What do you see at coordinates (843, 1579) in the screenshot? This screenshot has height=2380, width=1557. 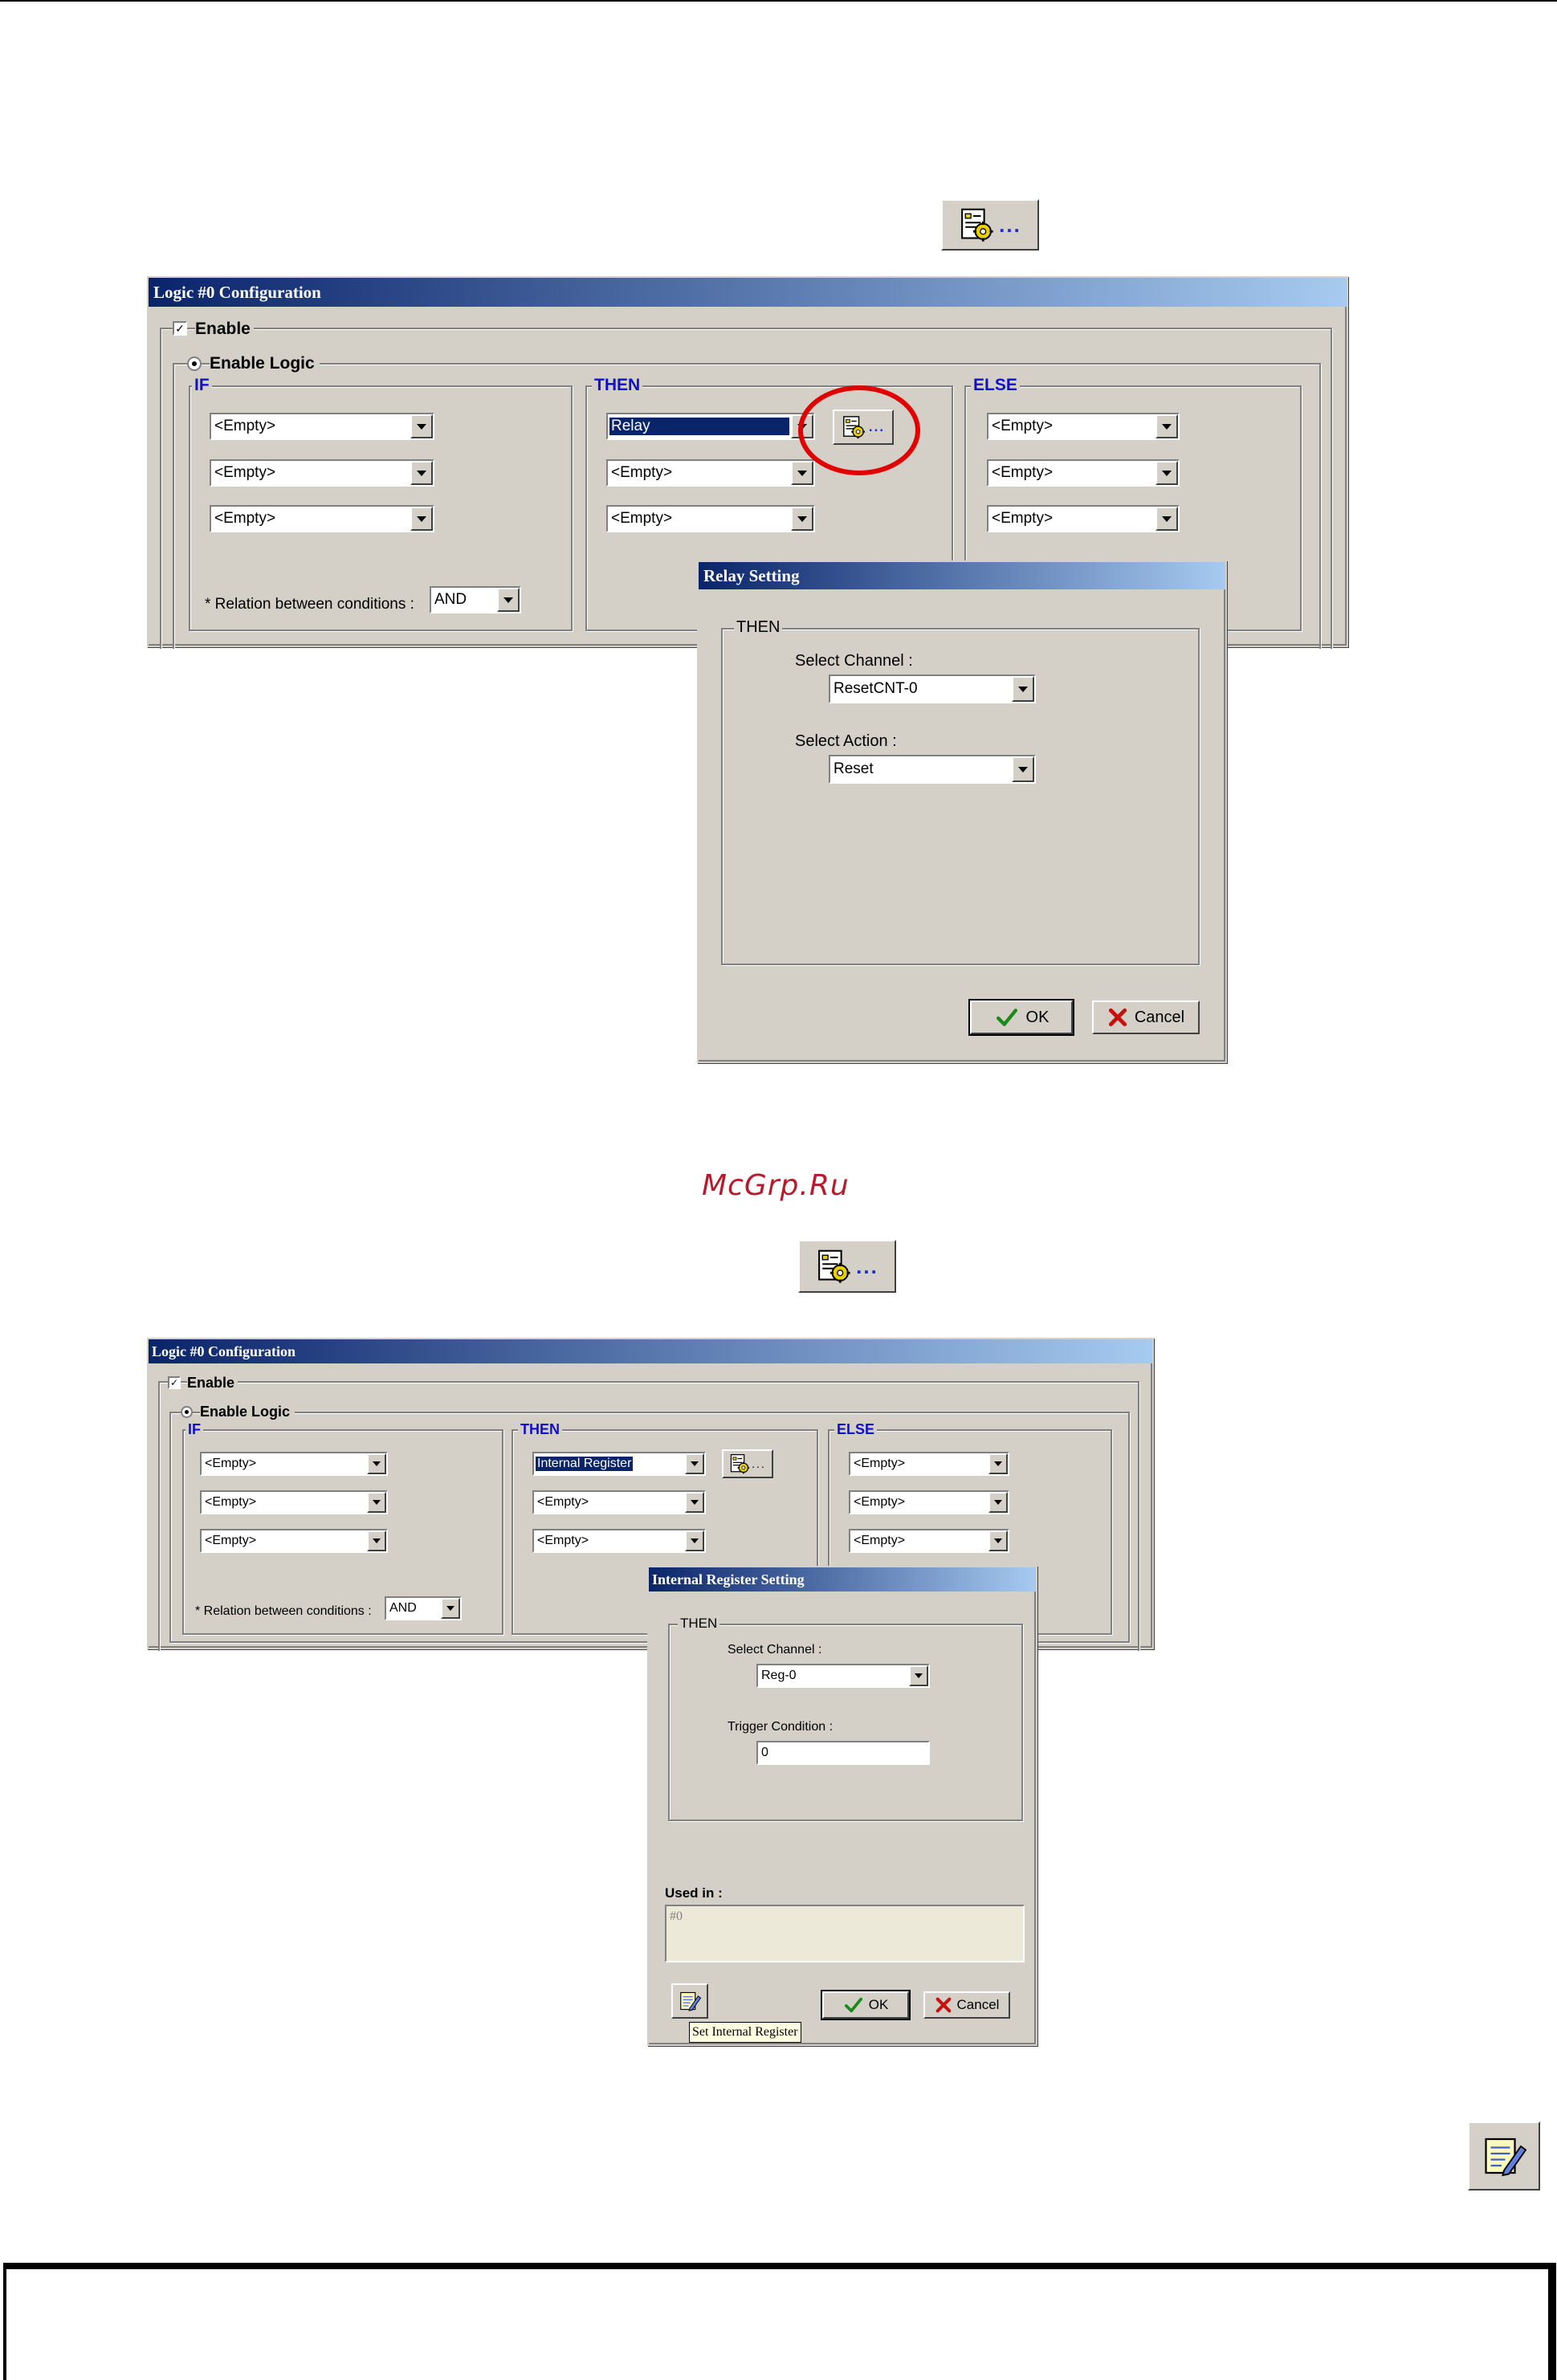 I see `dialog-title: Internal Register Setting` at bounding box center [843, 1579].